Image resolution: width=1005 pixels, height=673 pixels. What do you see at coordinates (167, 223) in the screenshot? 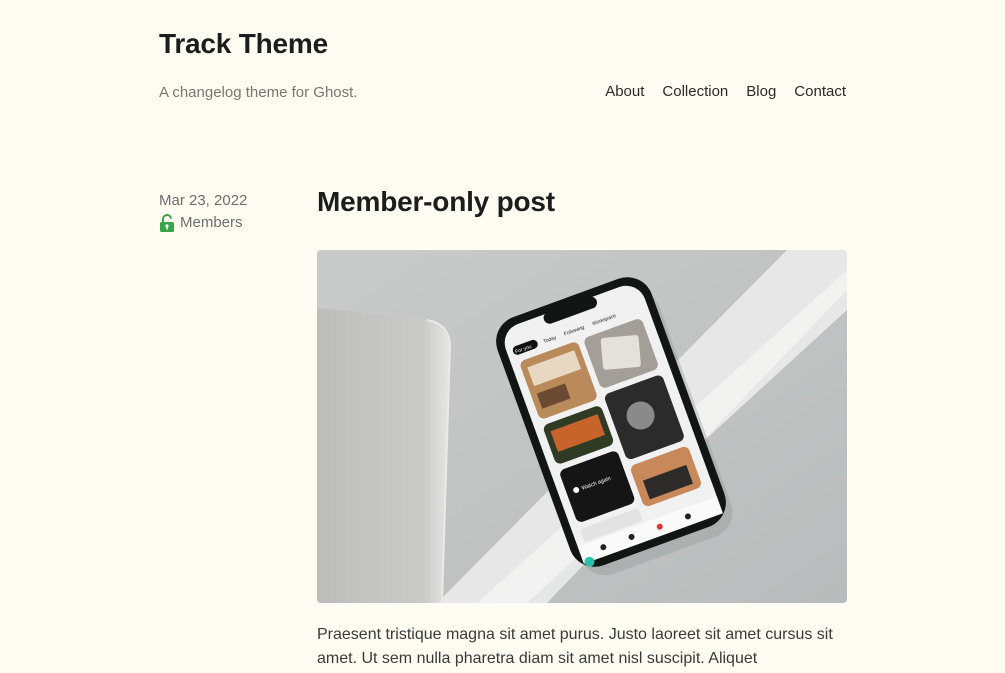
I see `unlock-icon` at bounding box center [167, 223].